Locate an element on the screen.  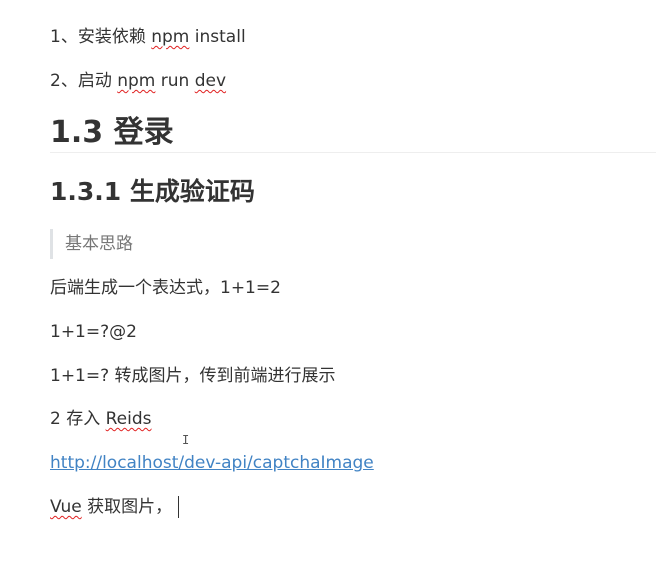
step-install-suffix: install is located at coordinates (217, 37).